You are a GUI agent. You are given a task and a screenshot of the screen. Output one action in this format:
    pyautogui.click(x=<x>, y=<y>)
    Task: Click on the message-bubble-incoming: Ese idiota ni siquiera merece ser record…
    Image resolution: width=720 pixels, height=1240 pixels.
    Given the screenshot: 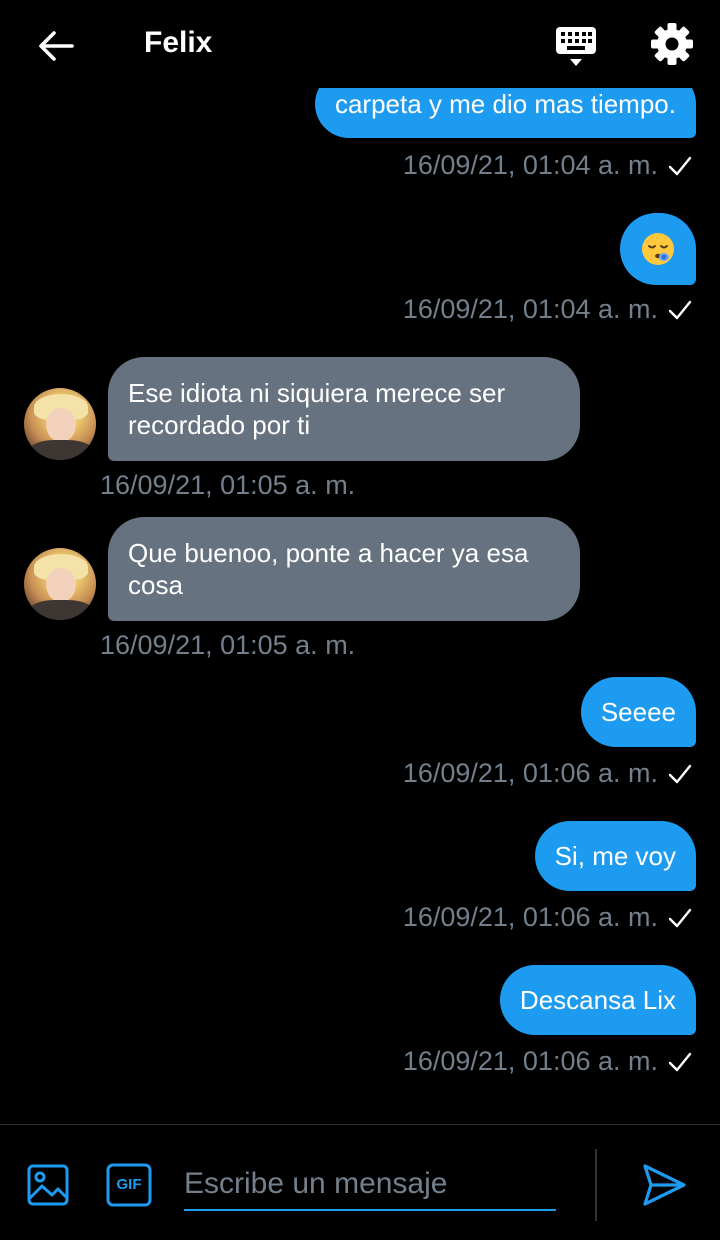 What is the action you would take?
    pyautogui.click(x=344, y=409)
    